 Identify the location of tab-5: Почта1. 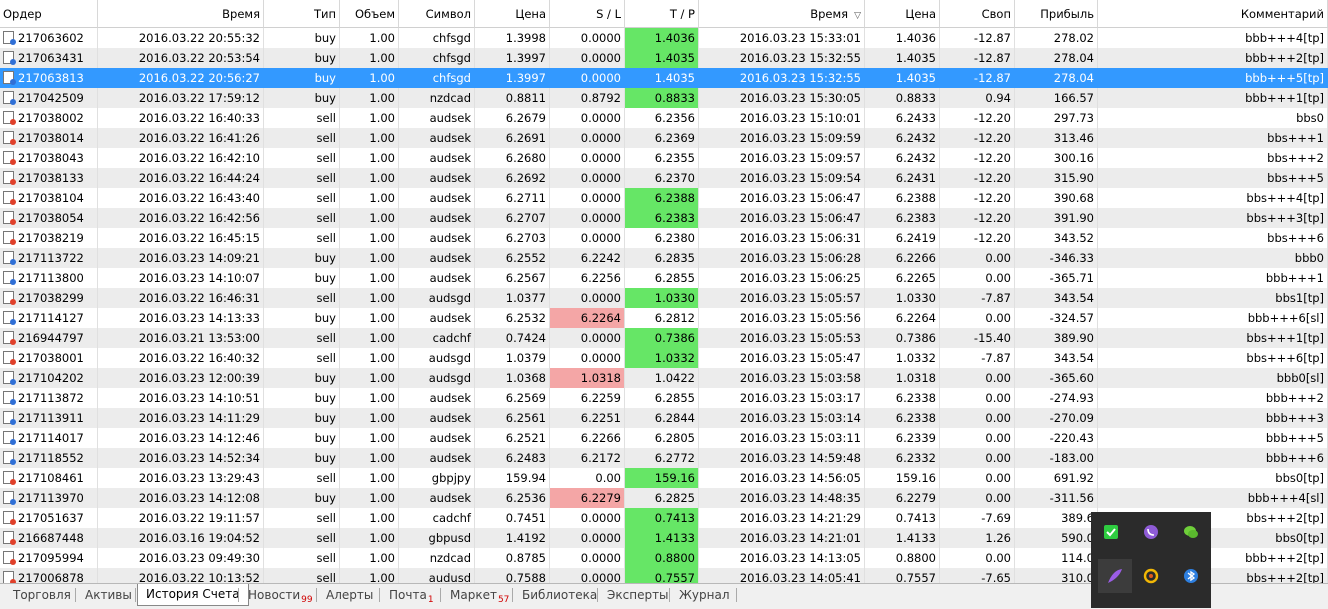
(411, 595).